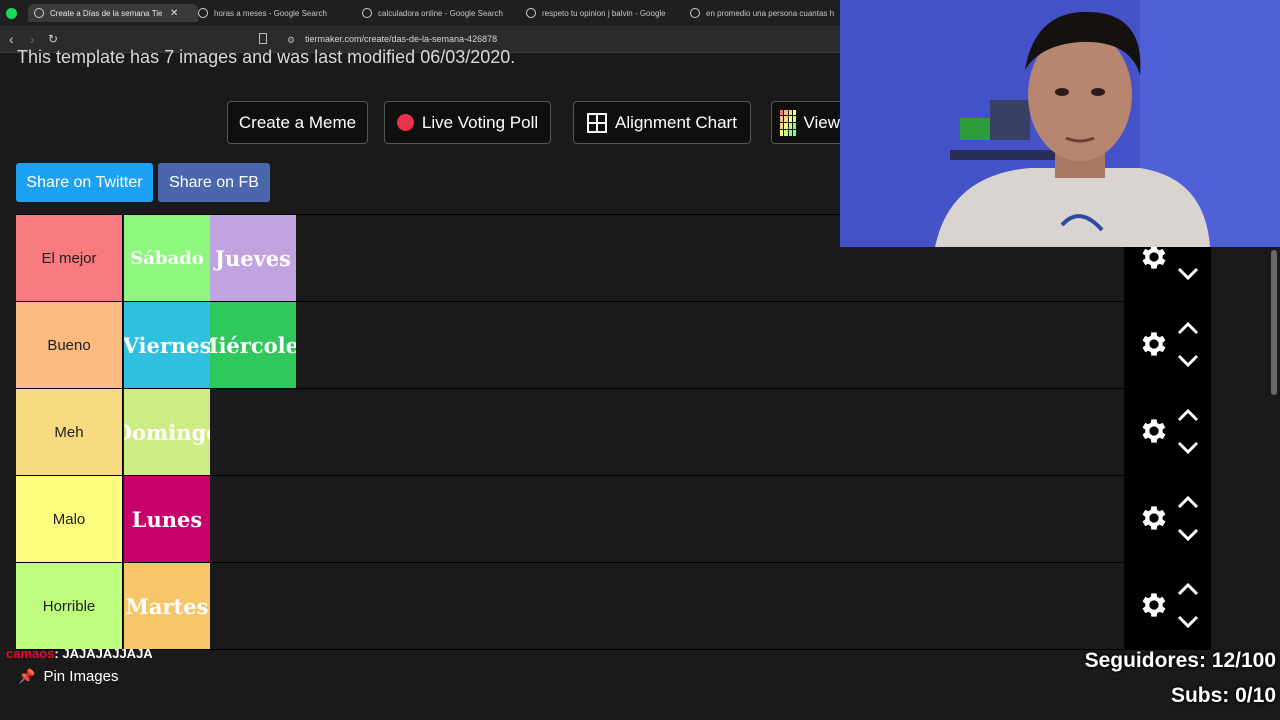 This screenshot has width=1280, height=720. I want to click on tier-items: Lunes, so click(167, 519).